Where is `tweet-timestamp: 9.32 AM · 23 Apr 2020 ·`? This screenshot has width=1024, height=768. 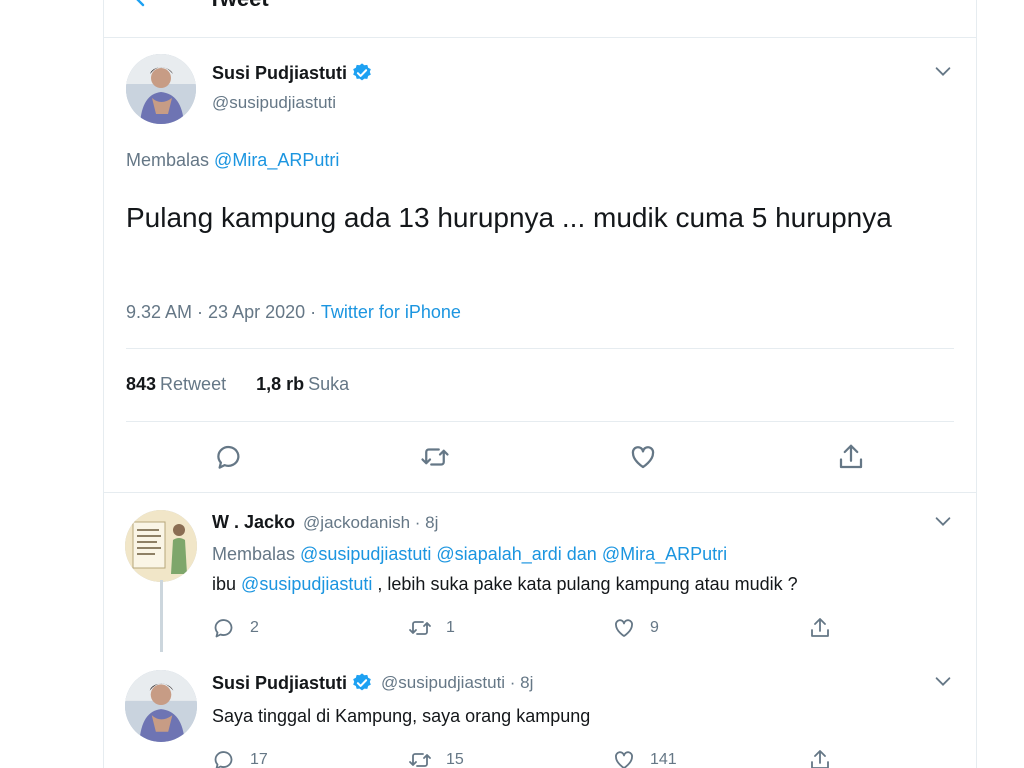 tweet-timestamp: 9.32 AM · 23 Apr 2020 · is located at coordinates (221, 312).